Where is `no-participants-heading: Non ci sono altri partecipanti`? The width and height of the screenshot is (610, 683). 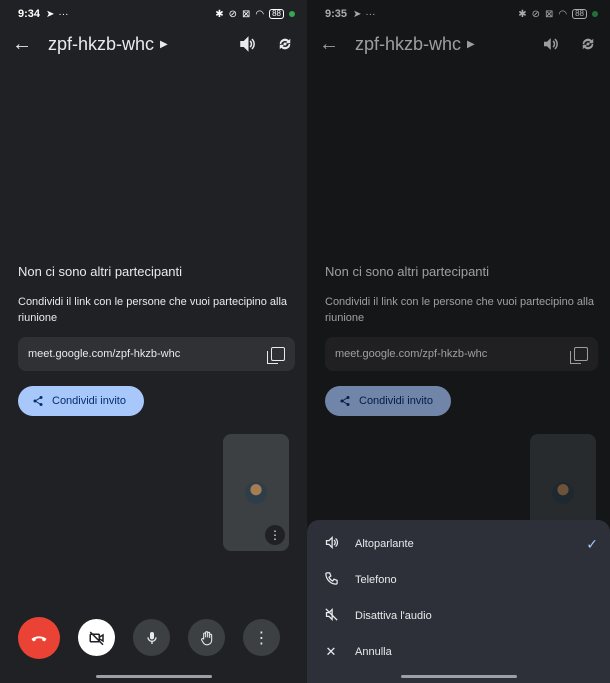
no-participants-heading: Non ci sono altri partecipanti is located at coordinates (100, 271).